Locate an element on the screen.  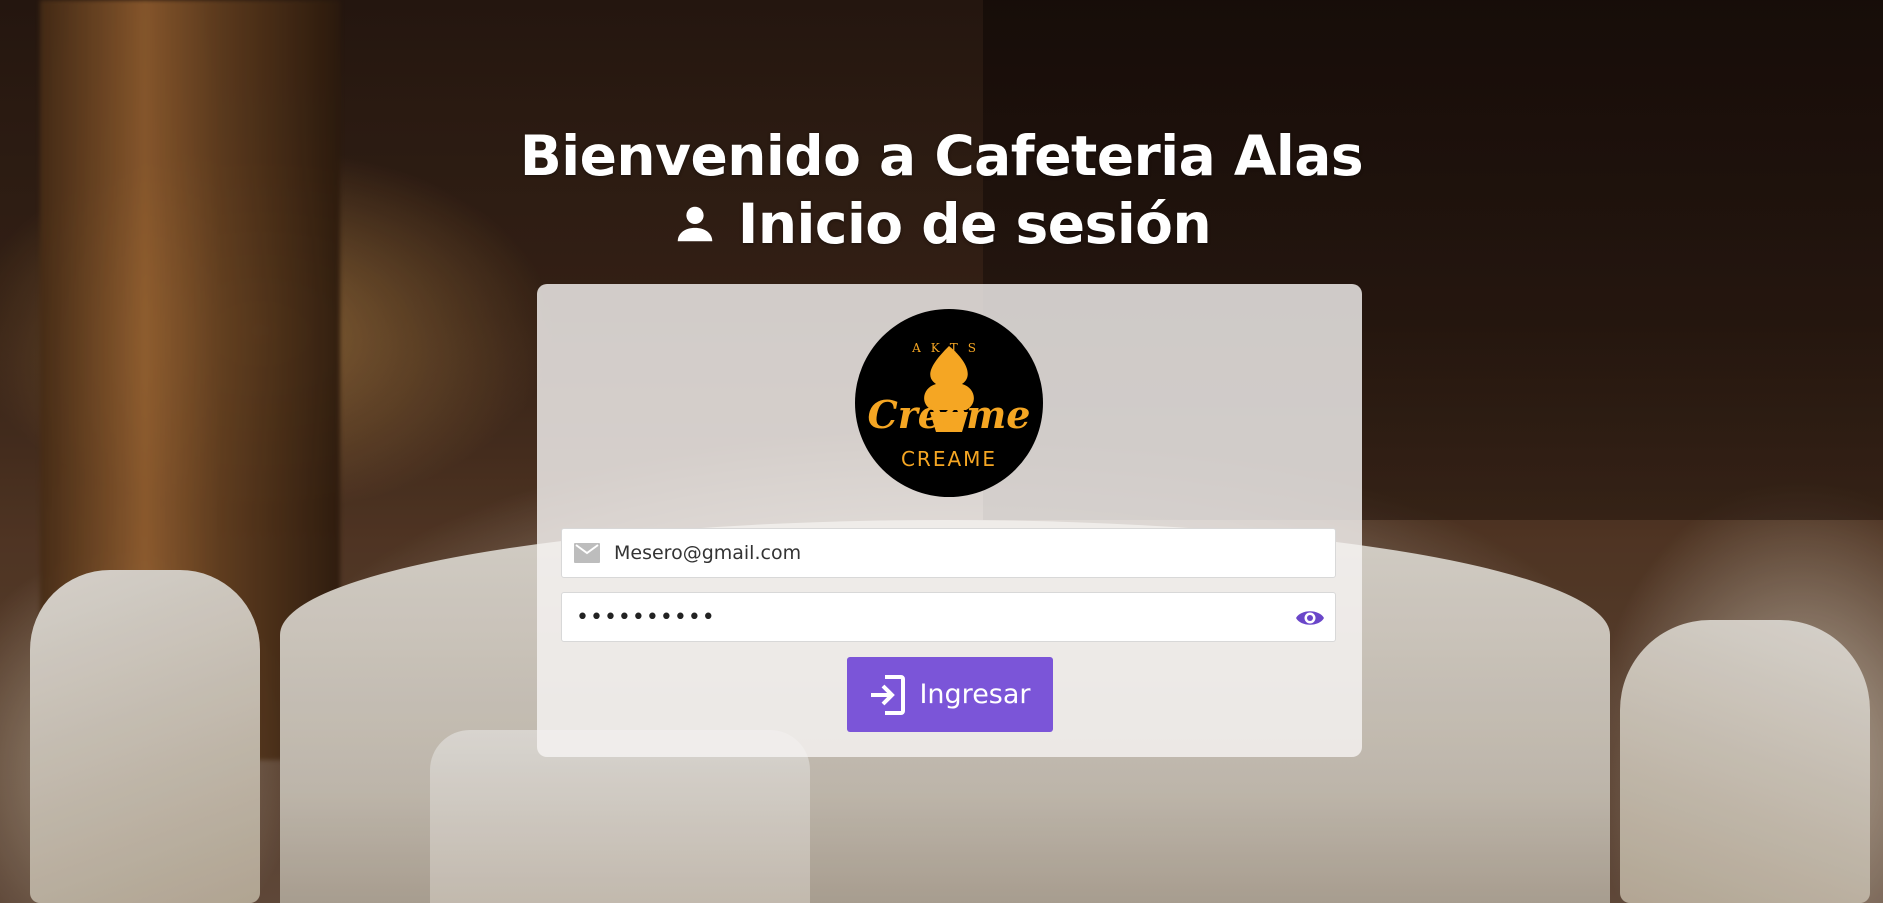
welcome-title: Bienvenido a Cafeteria Alas is located at coordinates (941, 156).